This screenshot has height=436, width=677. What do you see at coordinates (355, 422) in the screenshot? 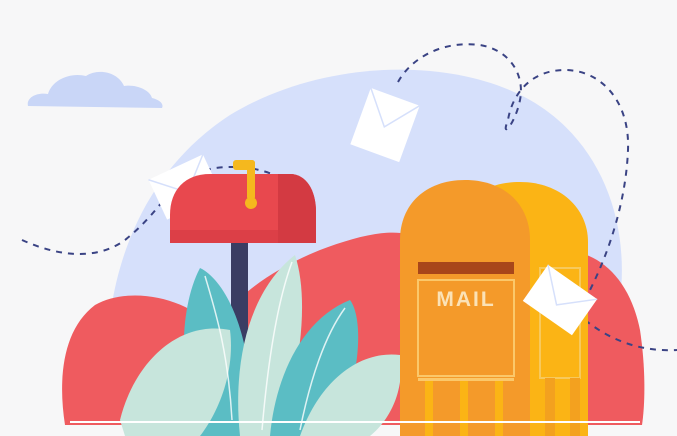
I see `ground-line` at bounding box center [355, 422].